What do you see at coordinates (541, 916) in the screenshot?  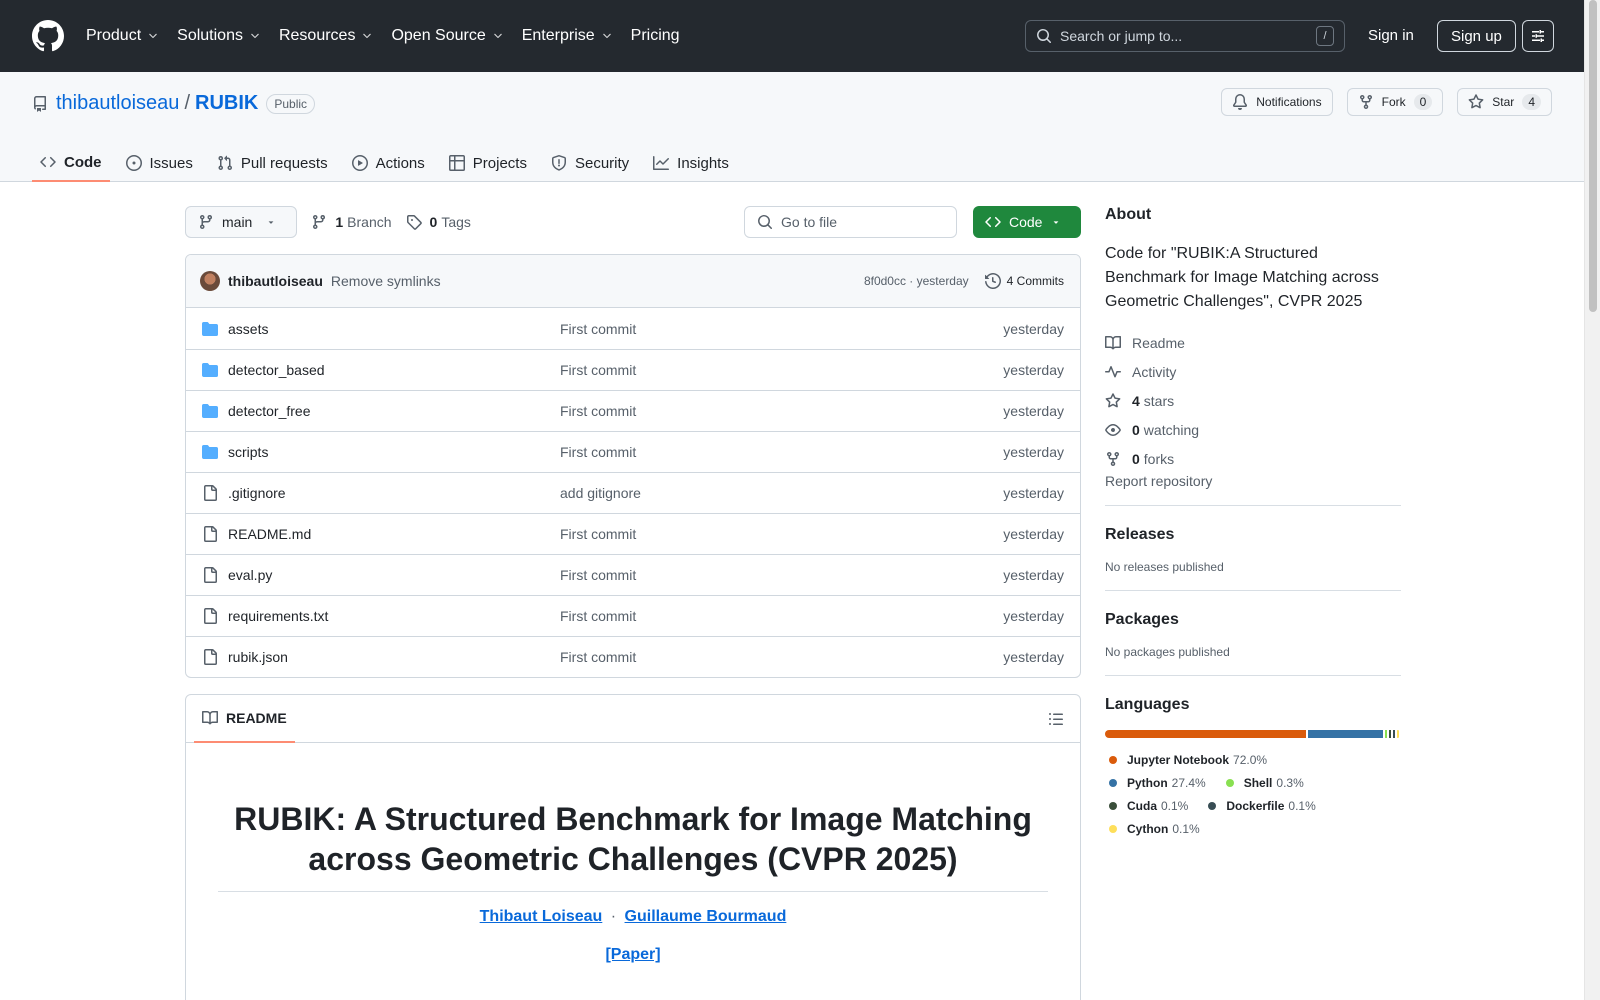 I see `author-link: Thibaut Loiseau` at bounding box center [541, 916].